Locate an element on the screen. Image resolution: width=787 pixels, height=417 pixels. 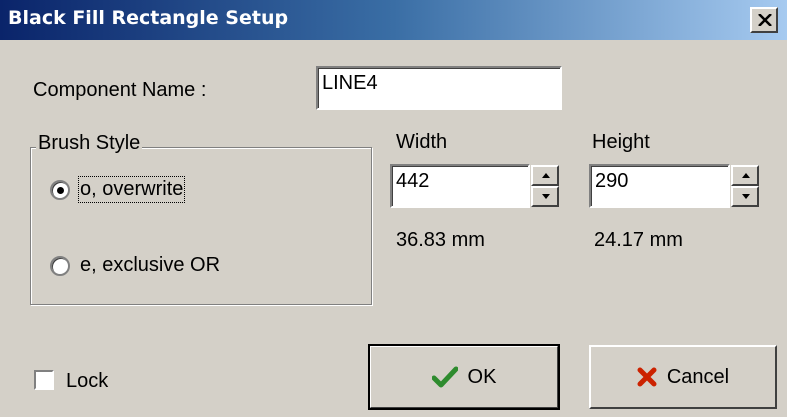
component-name-input: LINE4 is located at coordinates (439, 88).